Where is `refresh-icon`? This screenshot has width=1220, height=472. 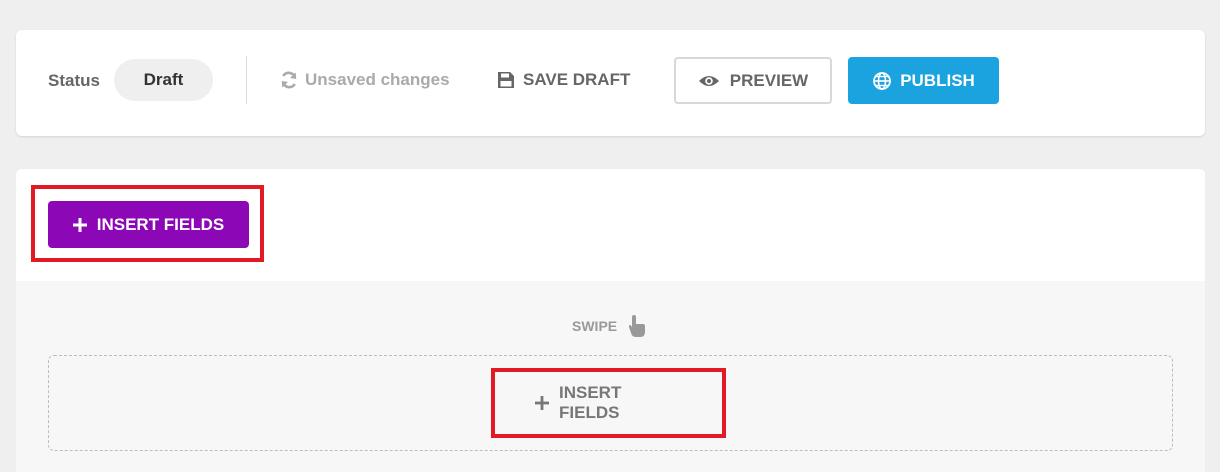
refresh-icon is located at coordinates (289, 80).